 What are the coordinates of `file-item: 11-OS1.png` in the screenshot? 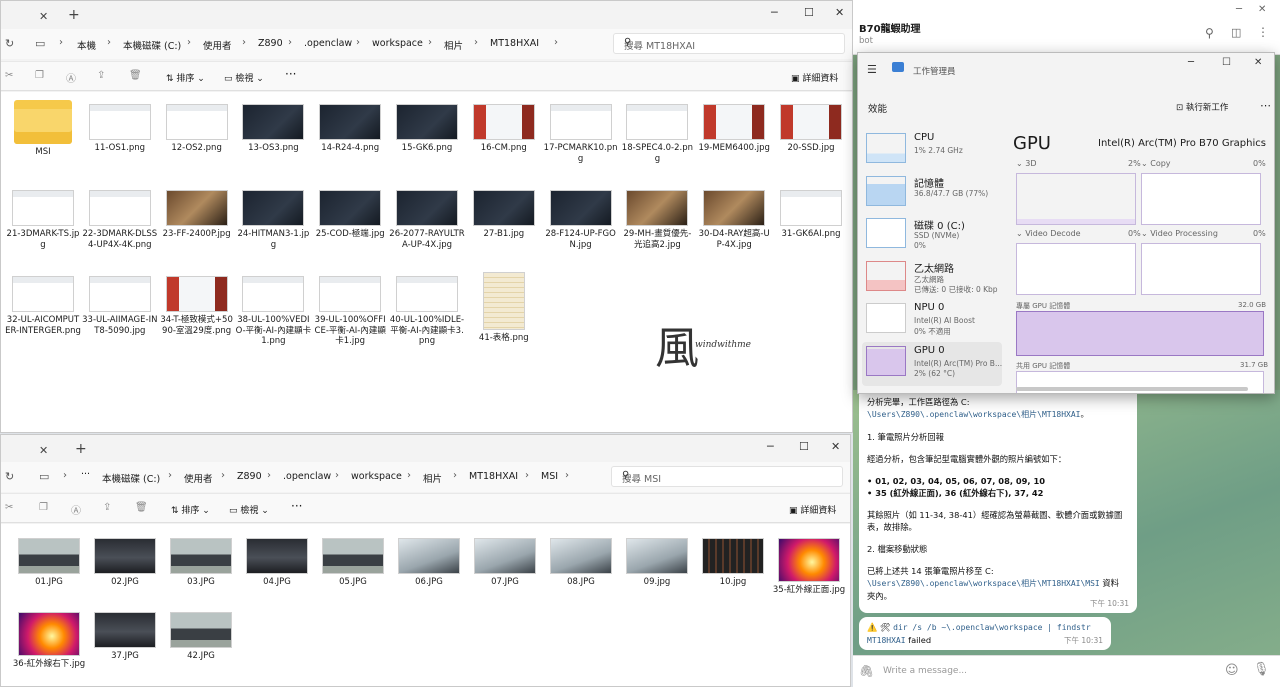 It's located at (120, 127).